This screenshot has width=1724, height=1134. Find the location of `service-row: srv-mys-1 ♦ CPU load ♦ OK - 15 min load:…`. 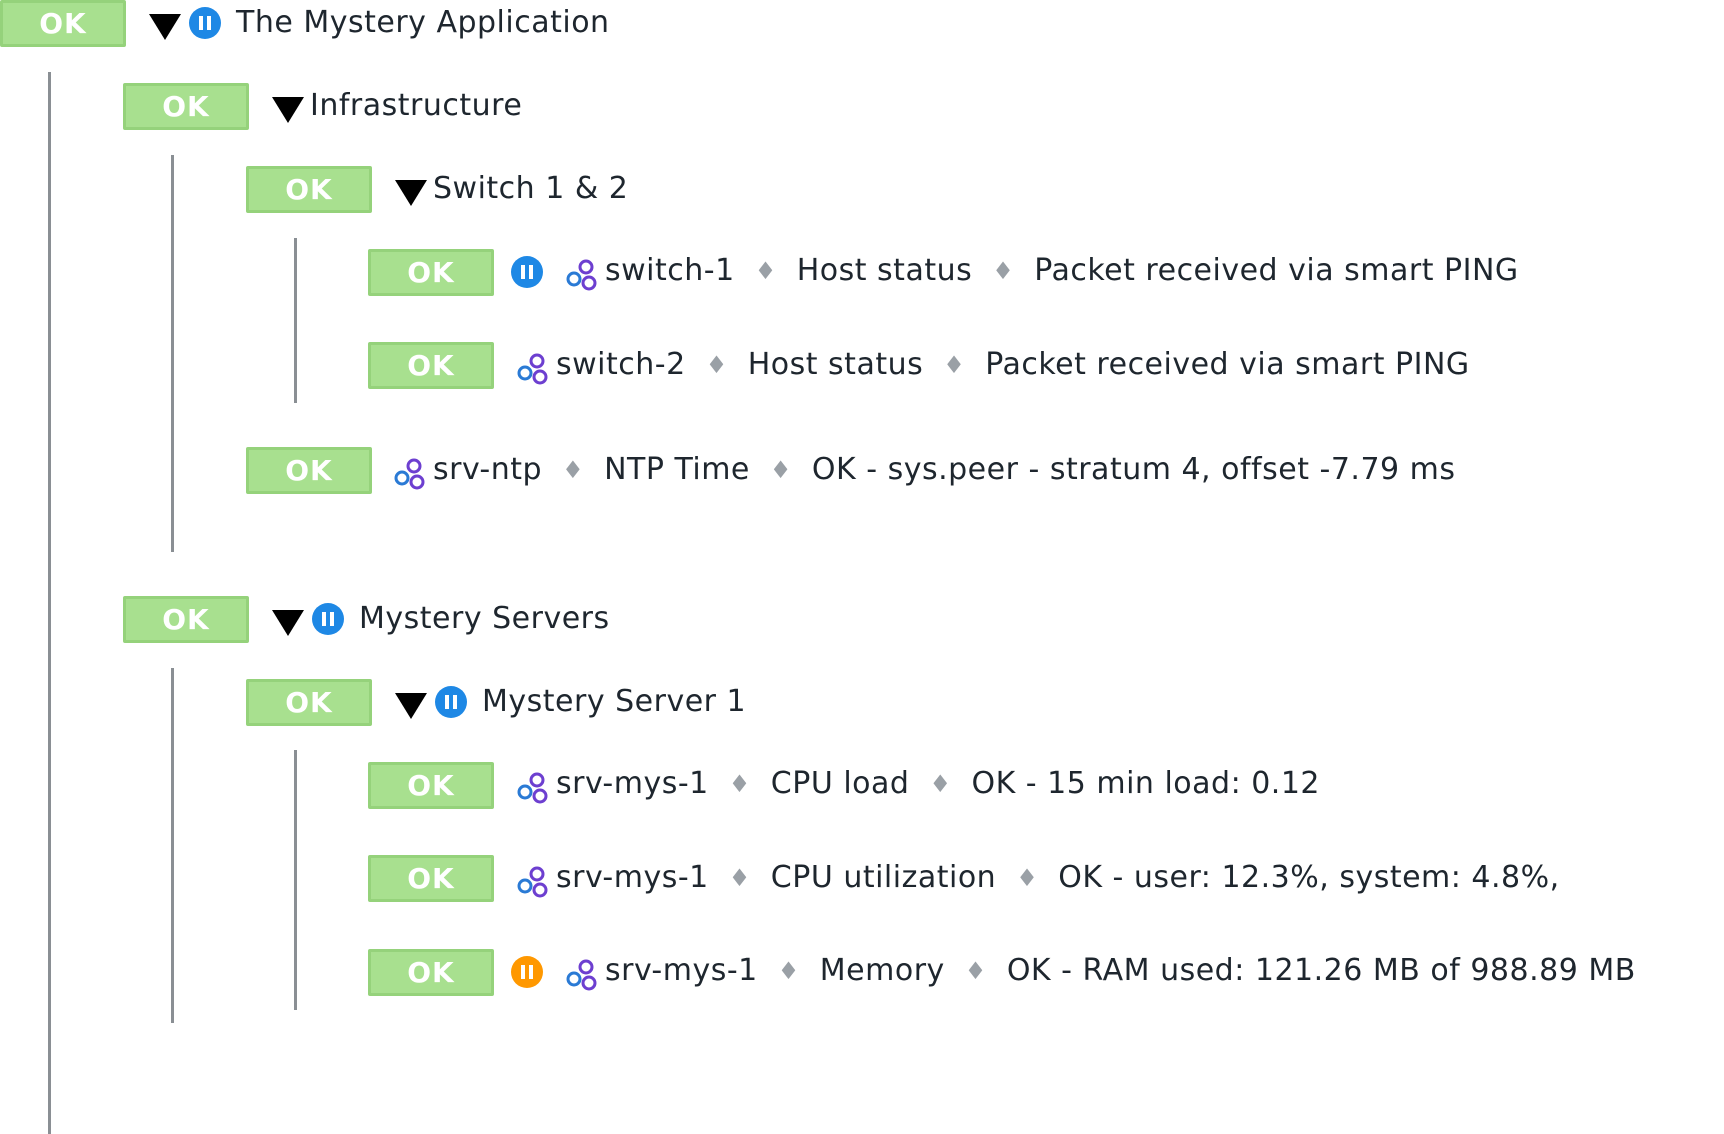

service-row: srv-mys-1 ♦ CPU load ♦ OK - 15 min load:… is located at coordinates (938, 784).